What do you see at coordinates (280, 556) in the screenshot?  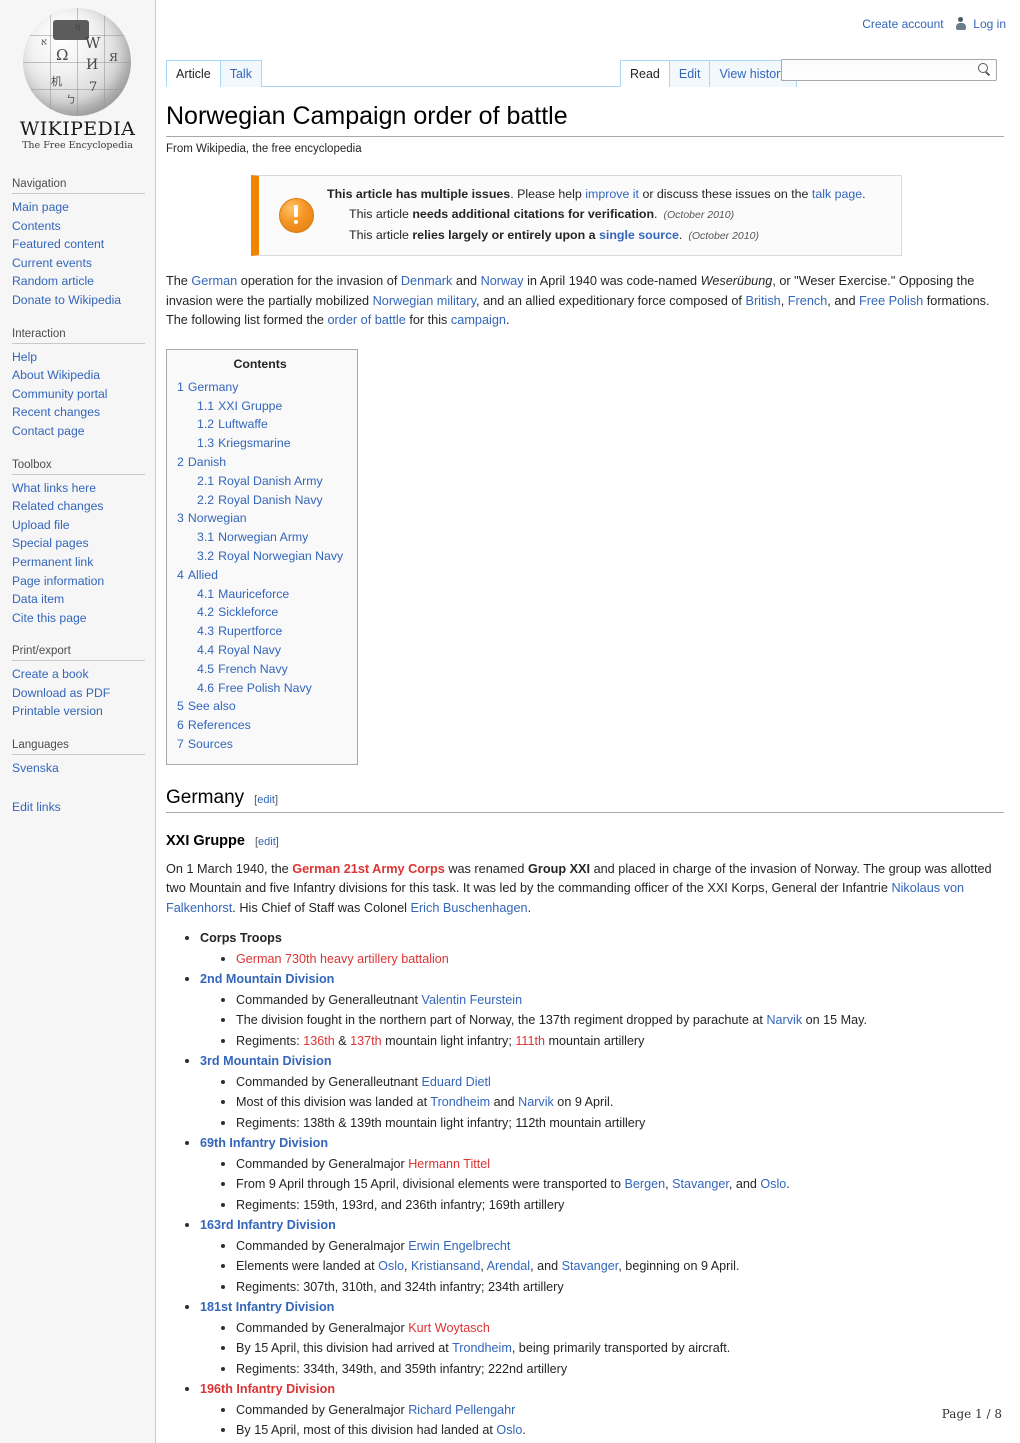 I see `toc-label: Royal Norwegian Navy` at bounding box center [280, 556].